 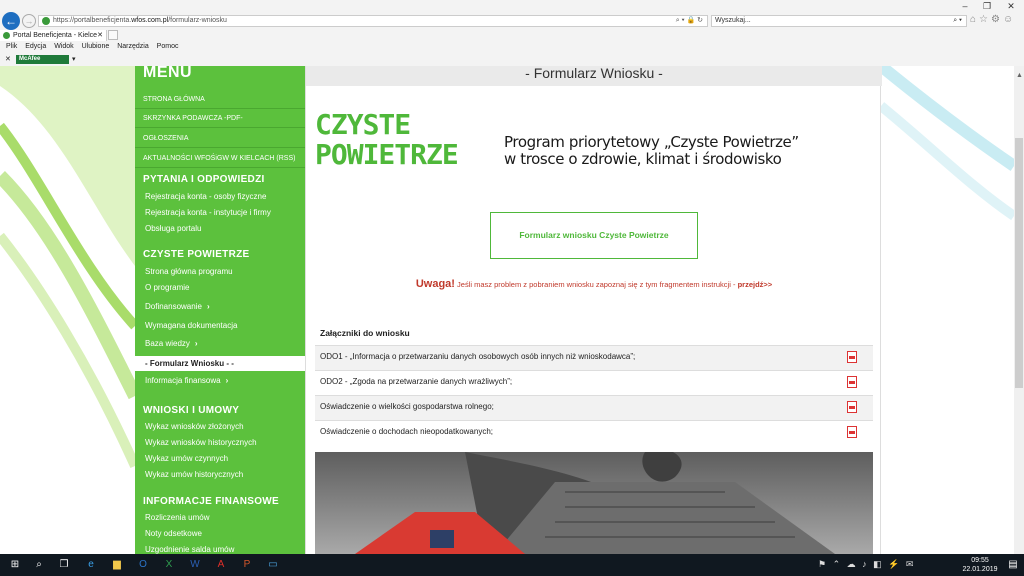 What do you see at coordinates (247, 565) in the screenshot?
I see `powerpoint-icon: P` at bounding box center [247, 565].